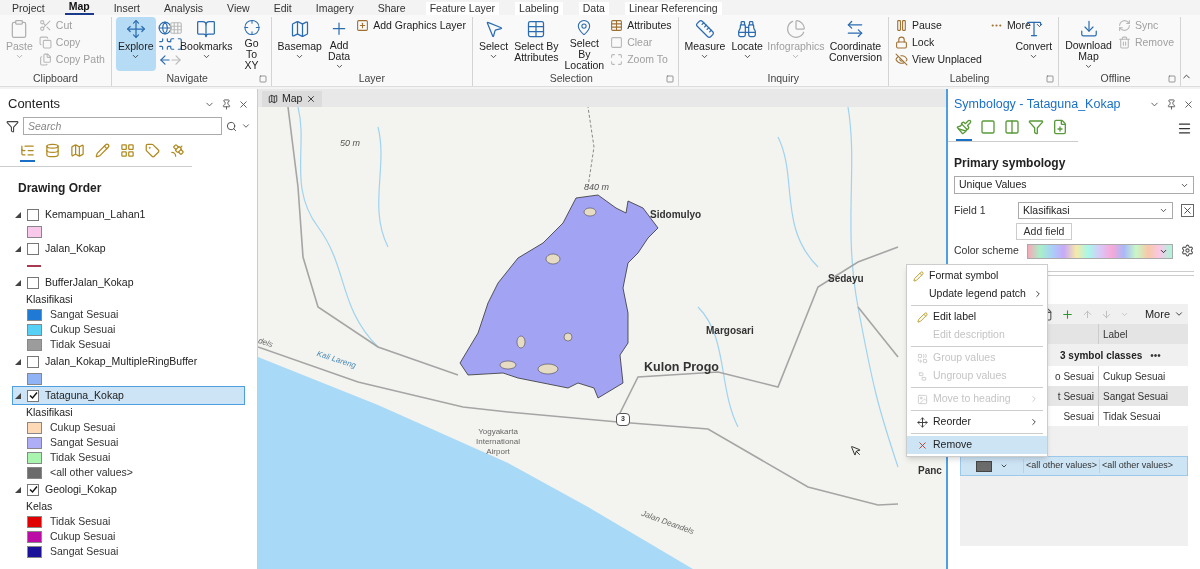 Image resolution: width=1200 pixels, height=569 pixels. Describe the element at coordinates (292, 99) in the screenshot. I see `map-tab: Map` at that location.